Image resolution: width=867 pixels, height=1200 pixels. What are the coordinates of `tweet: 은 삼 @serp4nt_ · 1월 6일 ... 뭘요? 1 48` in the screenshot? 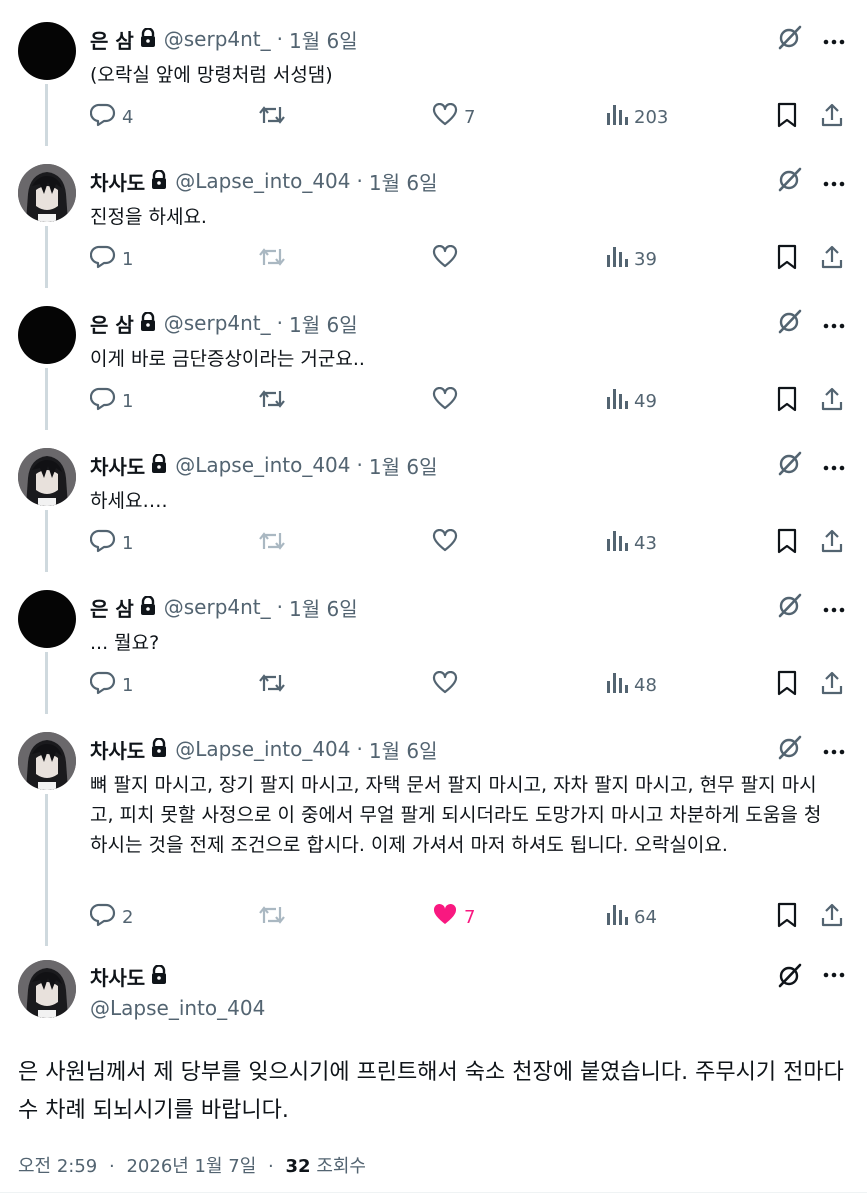 It's located at (433, 641).